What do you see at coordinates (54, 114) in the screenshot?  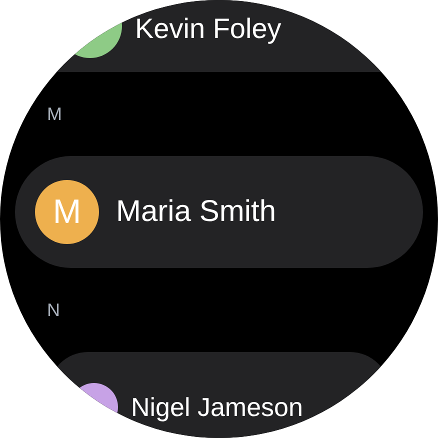 I see `section-letter: M` at bounding box center [54, 114].